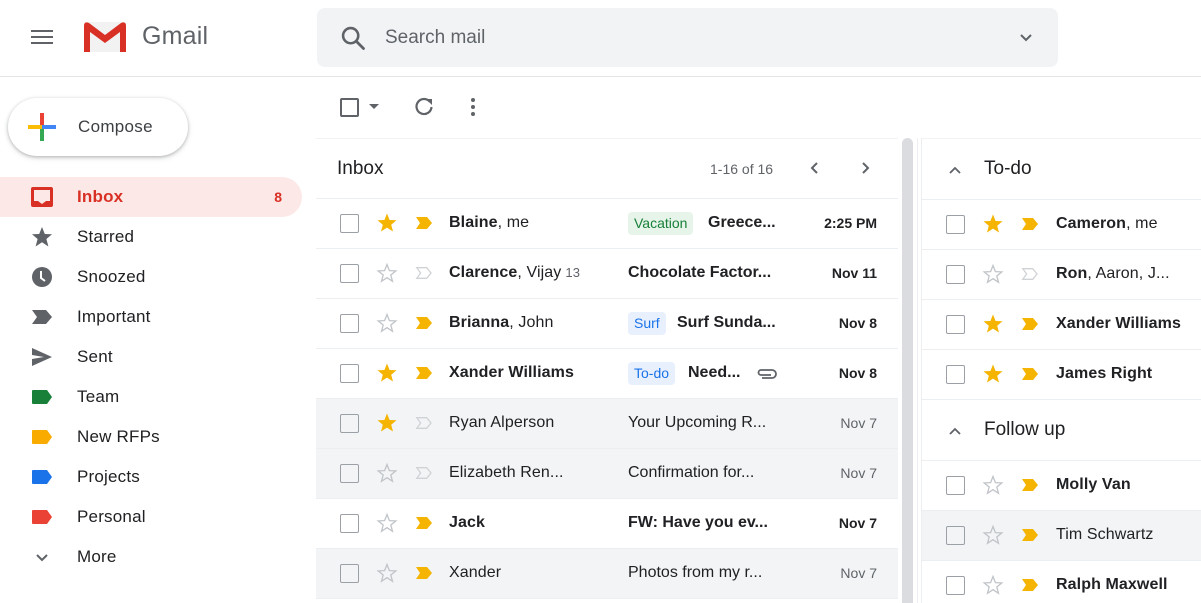 The height and width of the screenshot is (603, 1201). What do you see at coordinates (1061, 430) in the screenshot?
I see `section-header-follow-up: Follow up` at bounding box center [1061, 430].